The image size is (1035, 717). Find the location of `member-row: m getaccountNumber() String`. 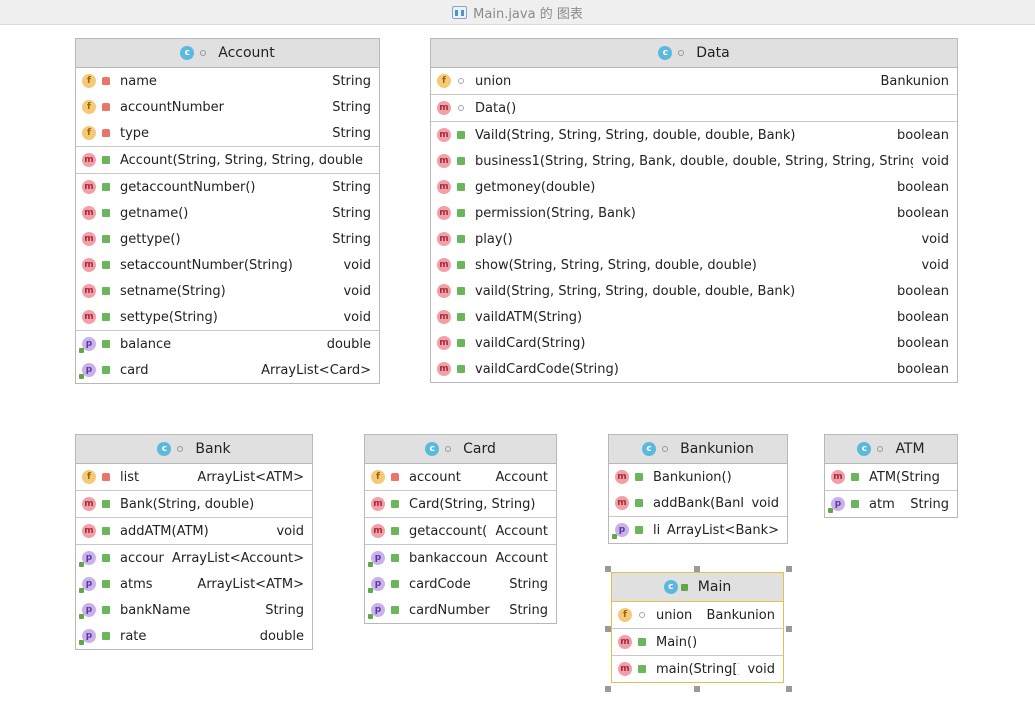

member-row: m getaccountNumber() String is located at coordinates (227, 187).